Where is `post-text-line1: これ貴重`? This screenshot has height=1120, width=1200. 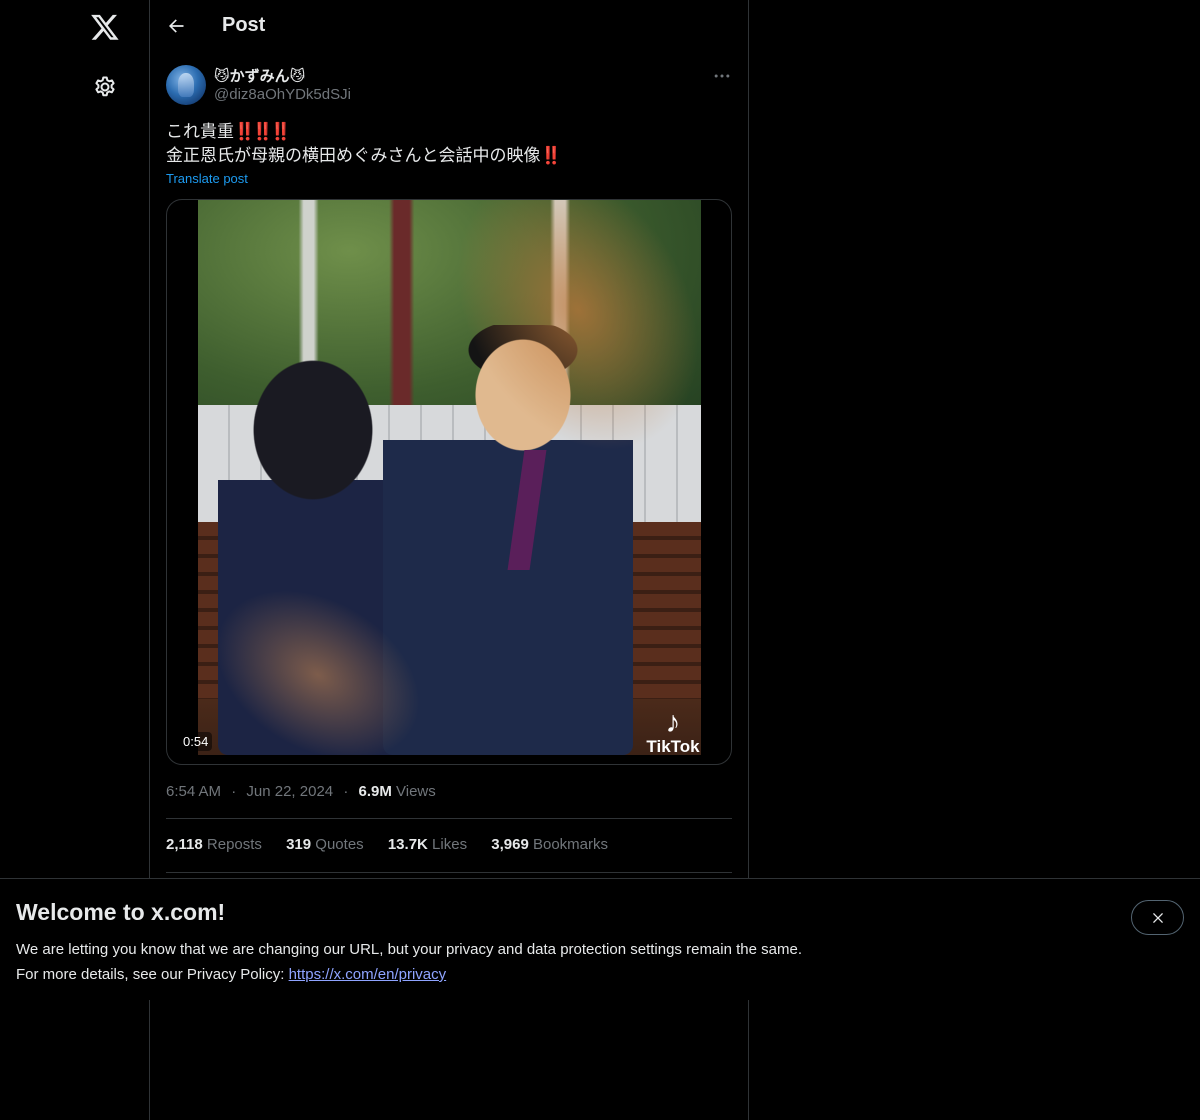
post-text-line1: これ貴重 is located at coordinates (200, 131).